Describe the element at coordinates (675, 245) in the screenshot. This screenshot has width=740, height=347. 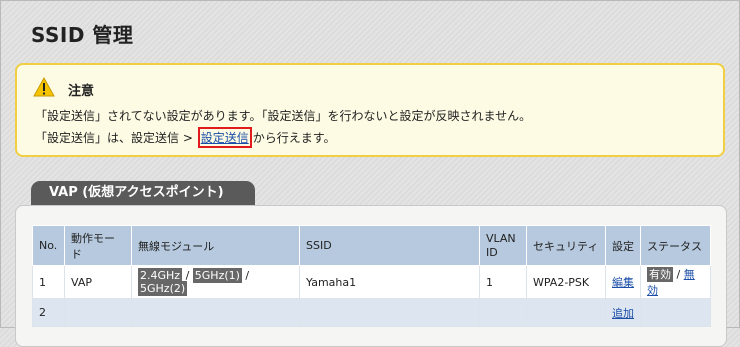
I see `col-header-status: ステータス` at that location.